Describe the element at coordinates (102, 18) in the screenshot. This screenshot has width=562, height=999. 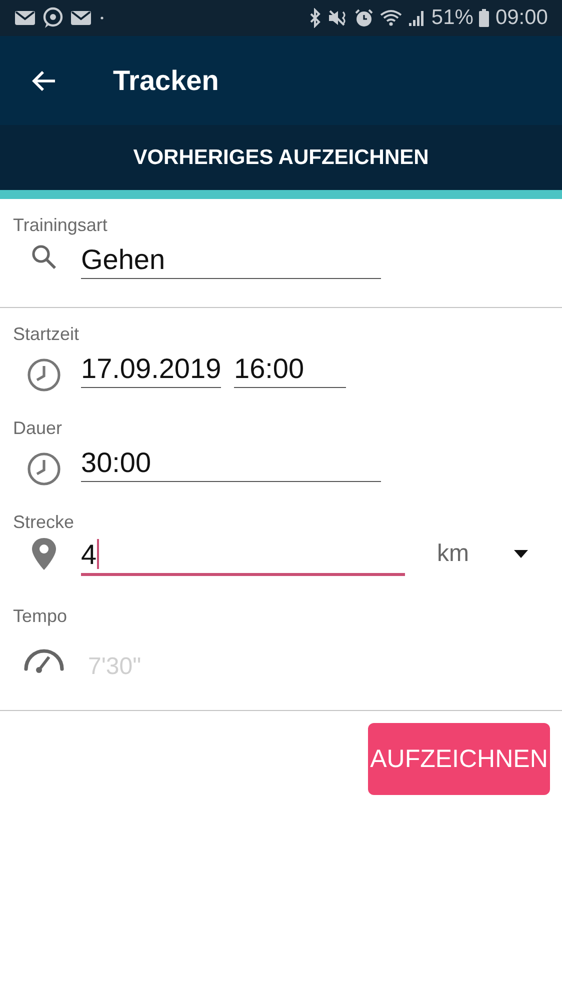
I see `dot-icon` at that location.